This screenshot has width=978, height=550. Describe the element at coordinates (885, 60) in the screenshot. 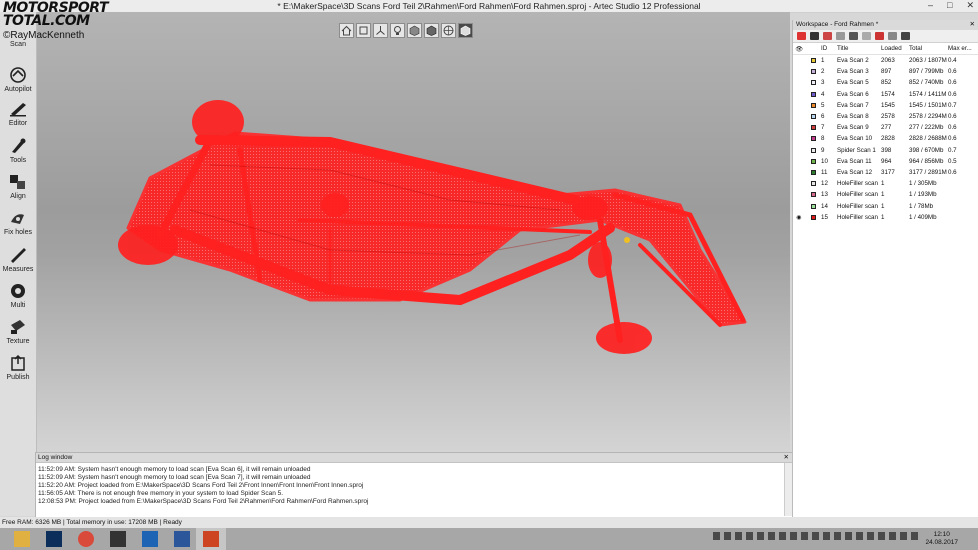

I see `scan-row: 1 Eva Scan 2 2063 2063 / 1807M 0.4` at that location.